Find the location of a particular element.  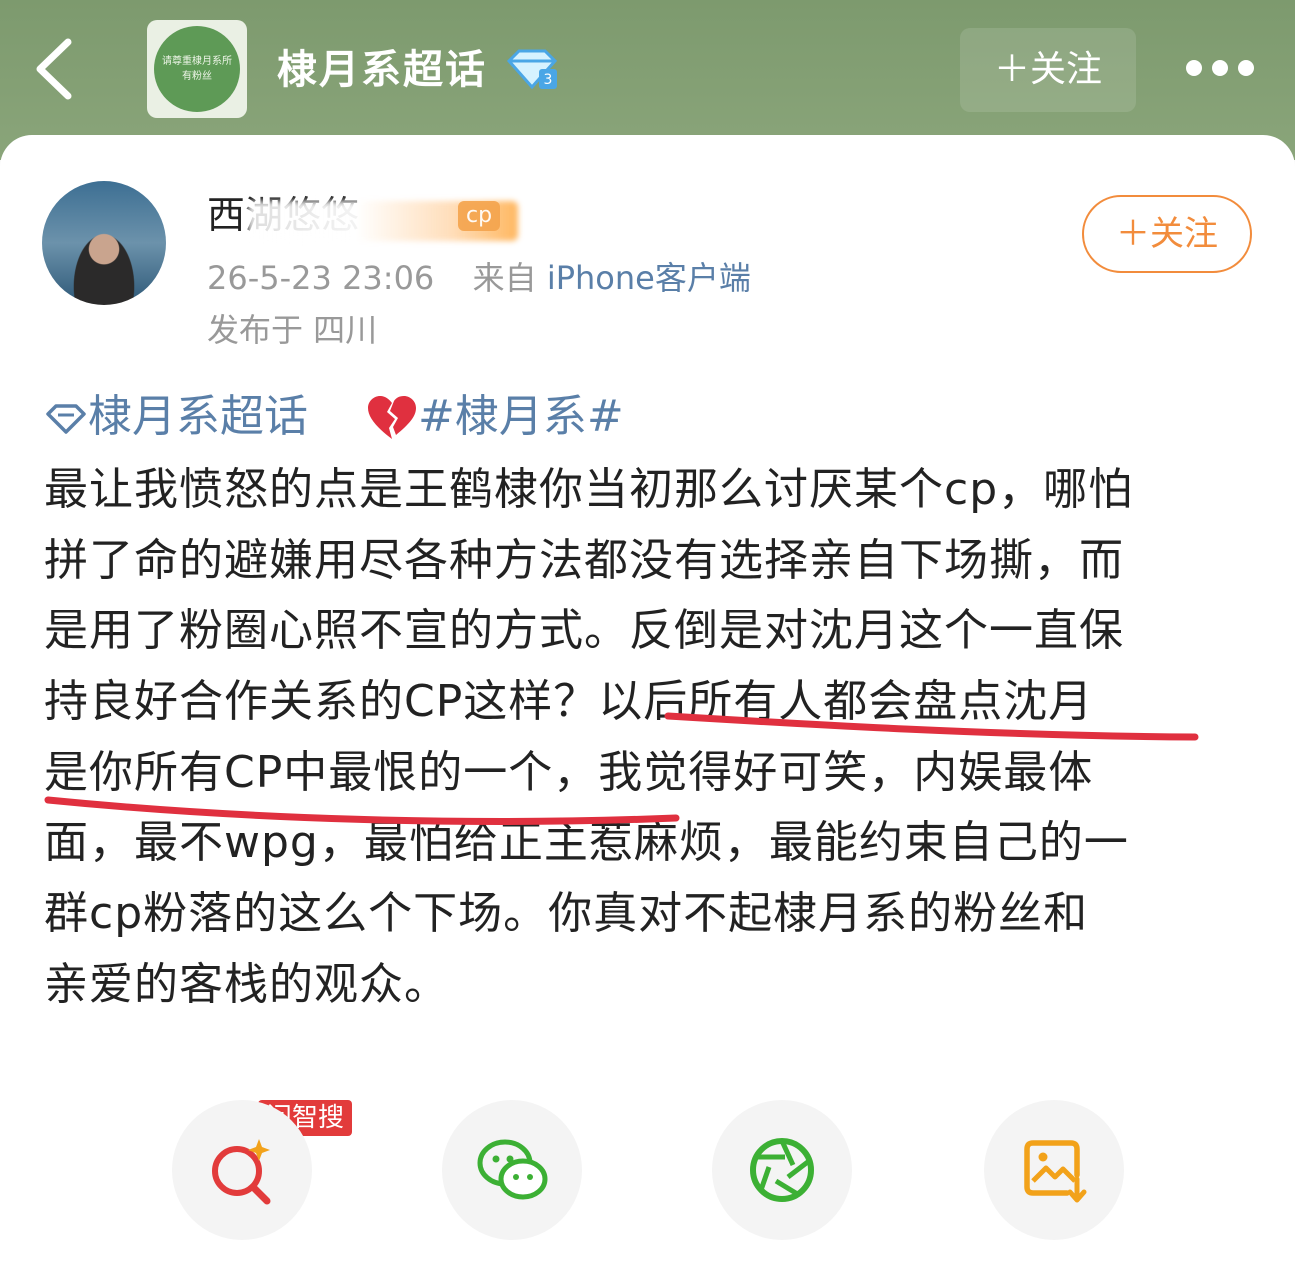

group-logo: 请尊重棣月系所有粉丝 is located at coordinates (197, 69).